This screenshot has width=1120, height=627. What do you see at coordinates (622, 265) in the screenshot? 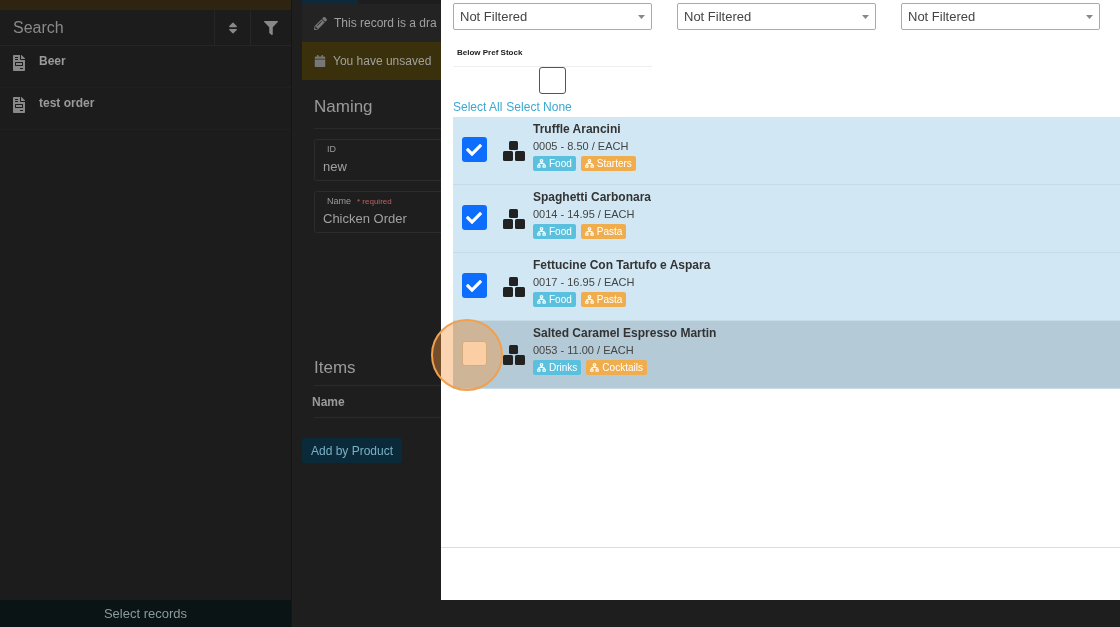
I see `product-name: Fettucine Con Tartufo e Aspara` at bounding box center [622, 265].